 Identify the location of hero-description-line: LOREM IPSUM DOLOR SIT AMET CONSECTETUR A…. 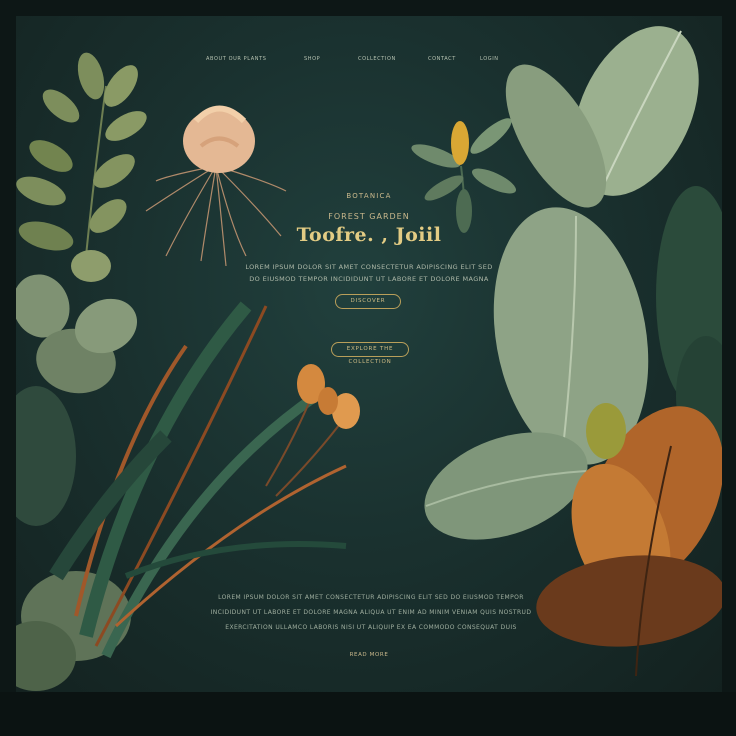
(369, 267).